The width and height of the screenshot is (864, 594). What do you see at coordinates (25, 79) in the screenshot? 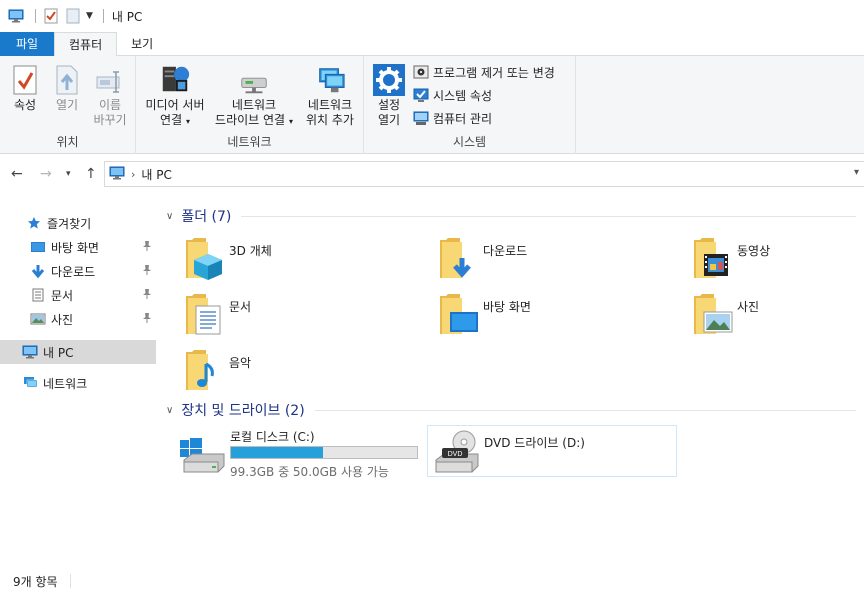
I see `properties-icon` at bounding box center [25, 79].